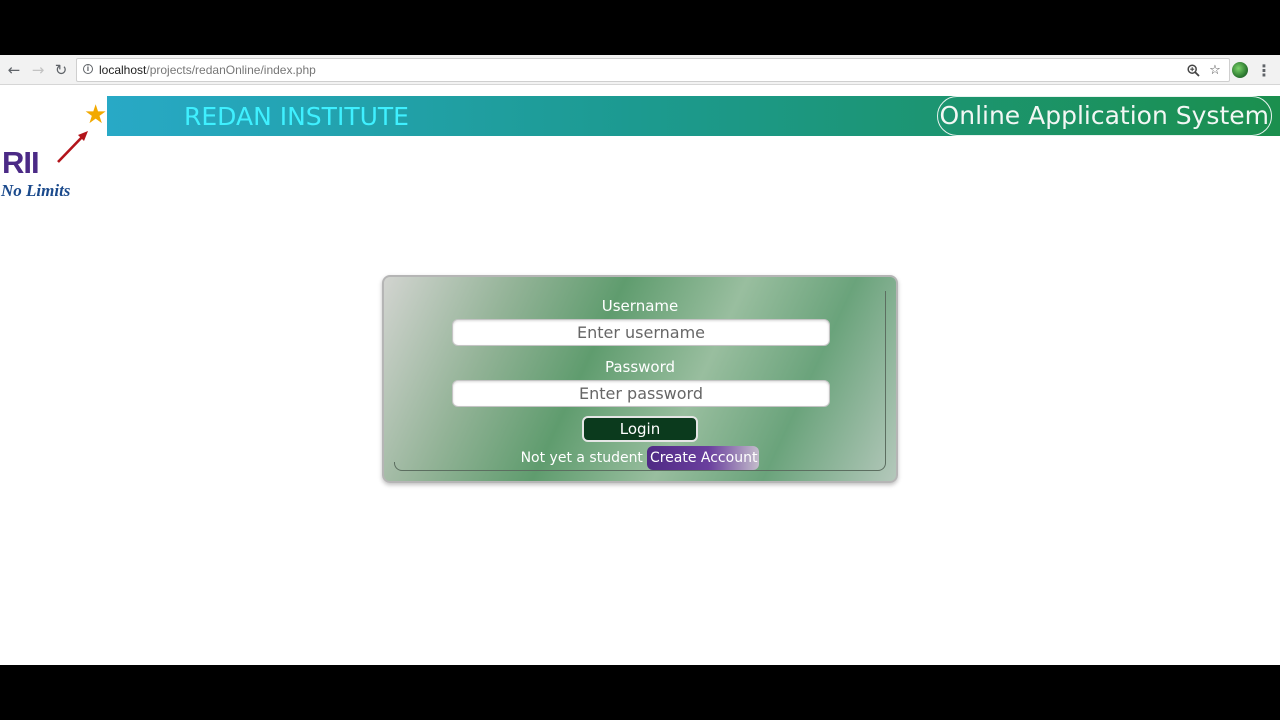  I want to click on login-button: Login, so click(640, 429).